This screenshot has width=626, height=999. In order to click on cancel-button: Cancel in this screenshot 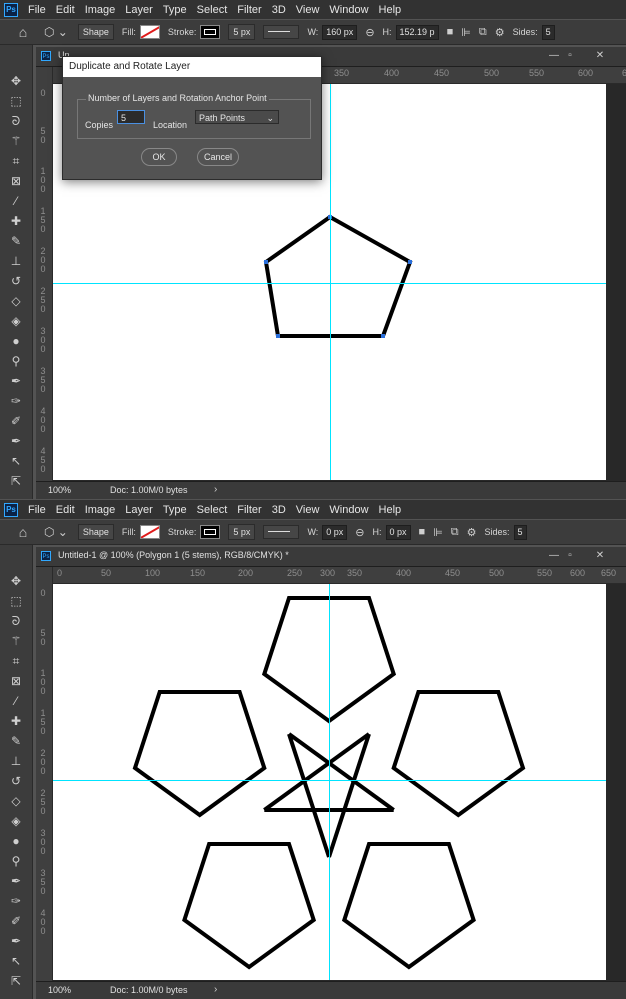, I will do `click(218, 157)`.